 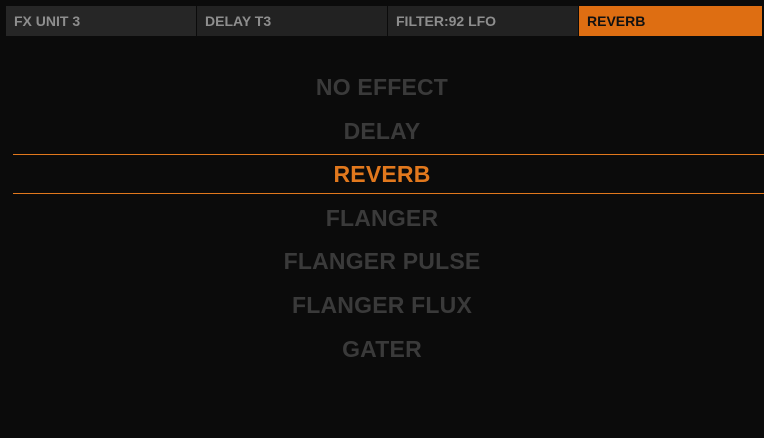 I want to click on effect-item-reverb: REVERB, so click(x=382, y=175).